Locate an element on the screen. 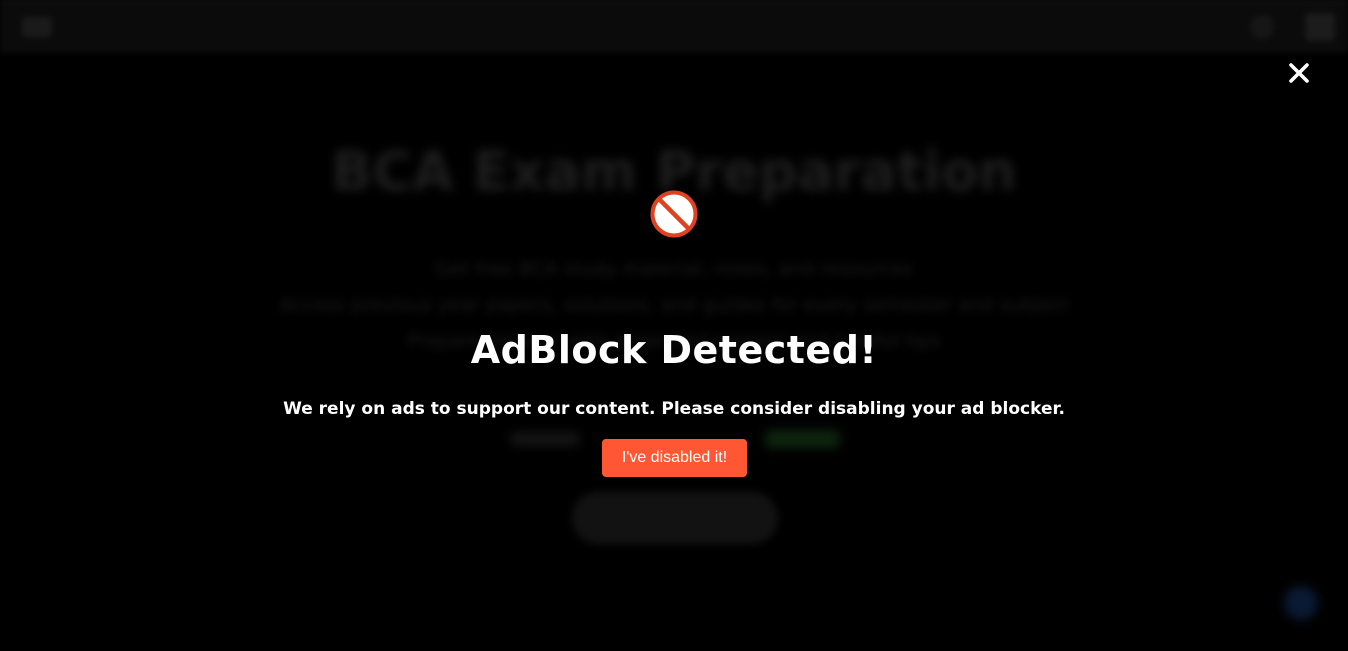  background-menu-button is located at coordinates (1320, 27).